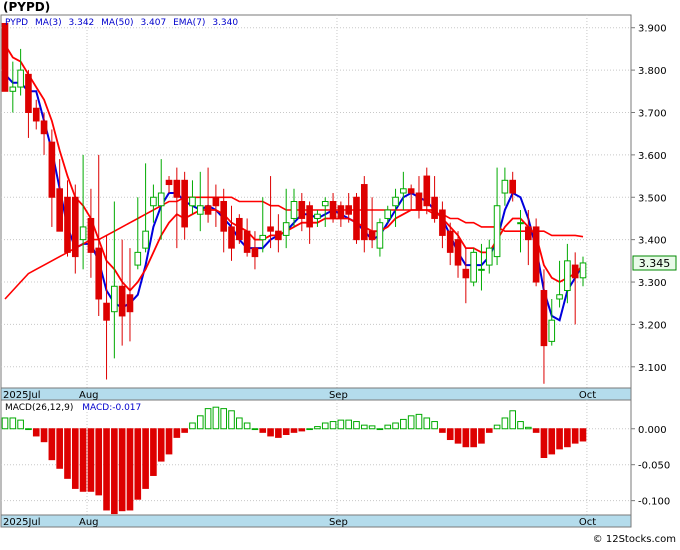  What do you see at coordinates (48, 23) in the screenshot?
I see `legend-ma3-label: MA(3)` at bounding box center [48, 23].